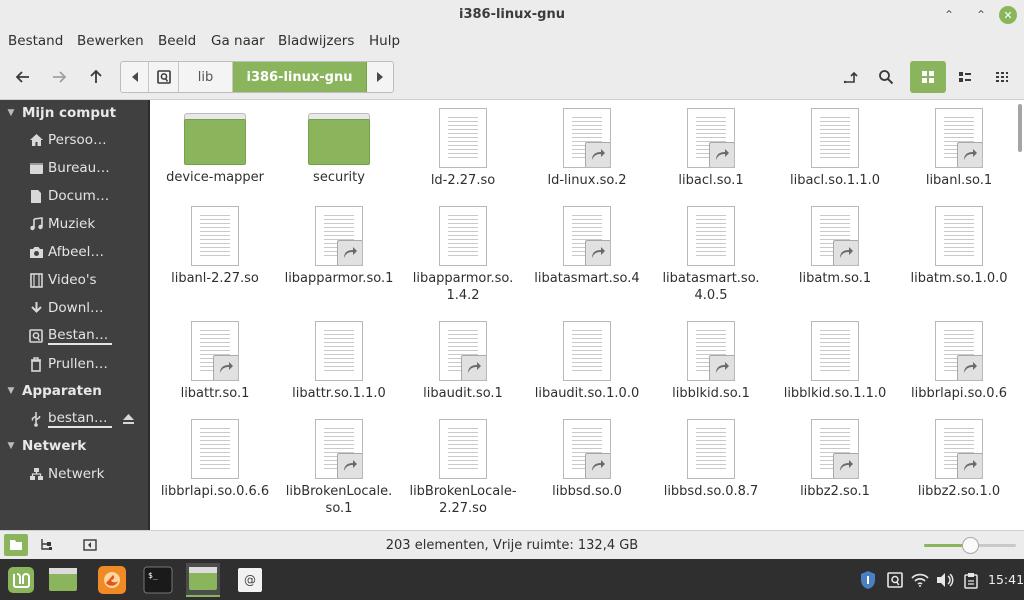 The height and width of the screenshot is (600, 1024). I want to click on sidebar-section-computer: ▼ Mijn comput, so click(74, 113).